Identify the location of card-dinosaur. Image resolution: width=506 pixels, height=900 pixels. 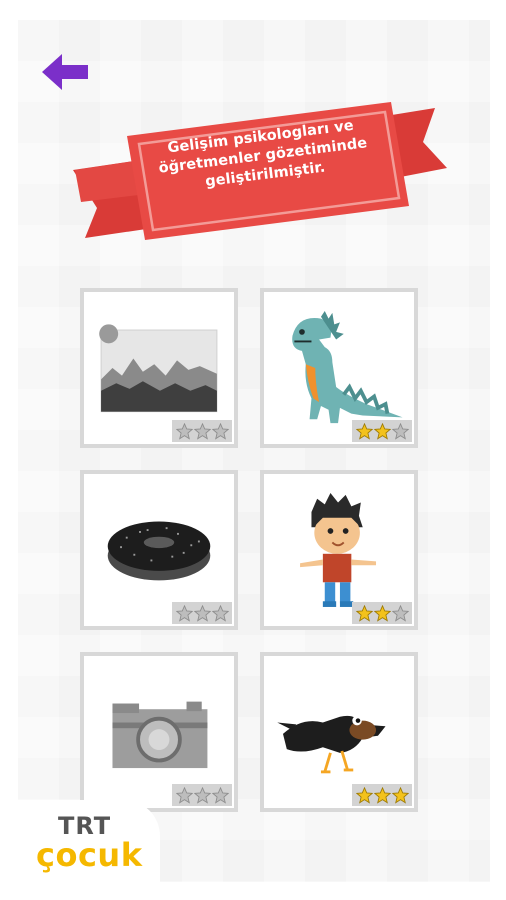
(339, 368).